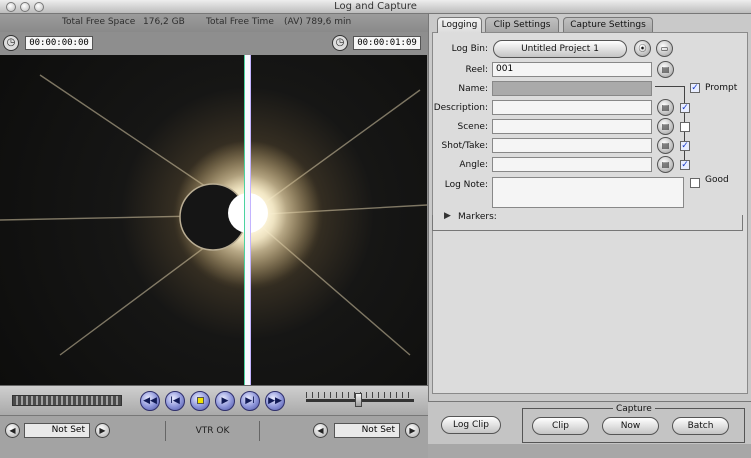 This screenshot has width=751, height=458. I want to click on angle-label: Angle:, so click(473, 165).